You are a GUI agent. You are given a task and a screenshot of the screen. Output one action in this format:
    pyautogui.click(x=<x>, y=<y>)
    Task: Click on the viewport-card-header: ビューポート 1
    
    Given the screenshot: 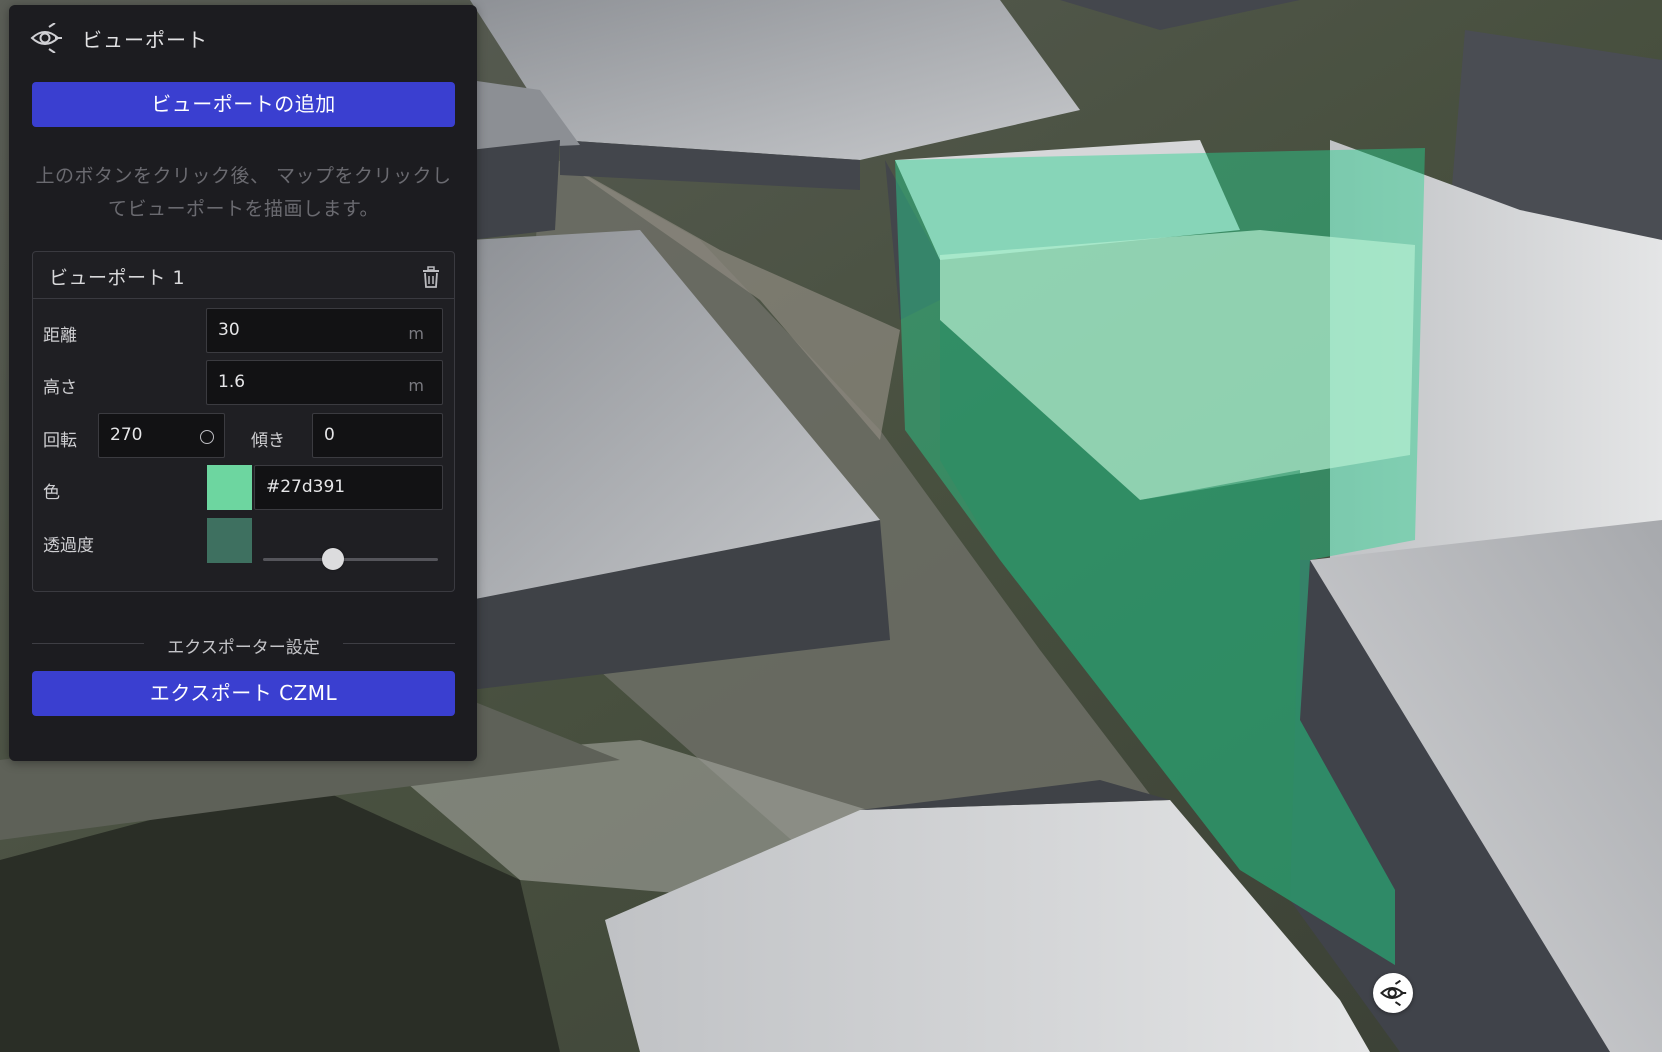 What is the action you would take?
    pyautogui.click(x=243, y=275)
    